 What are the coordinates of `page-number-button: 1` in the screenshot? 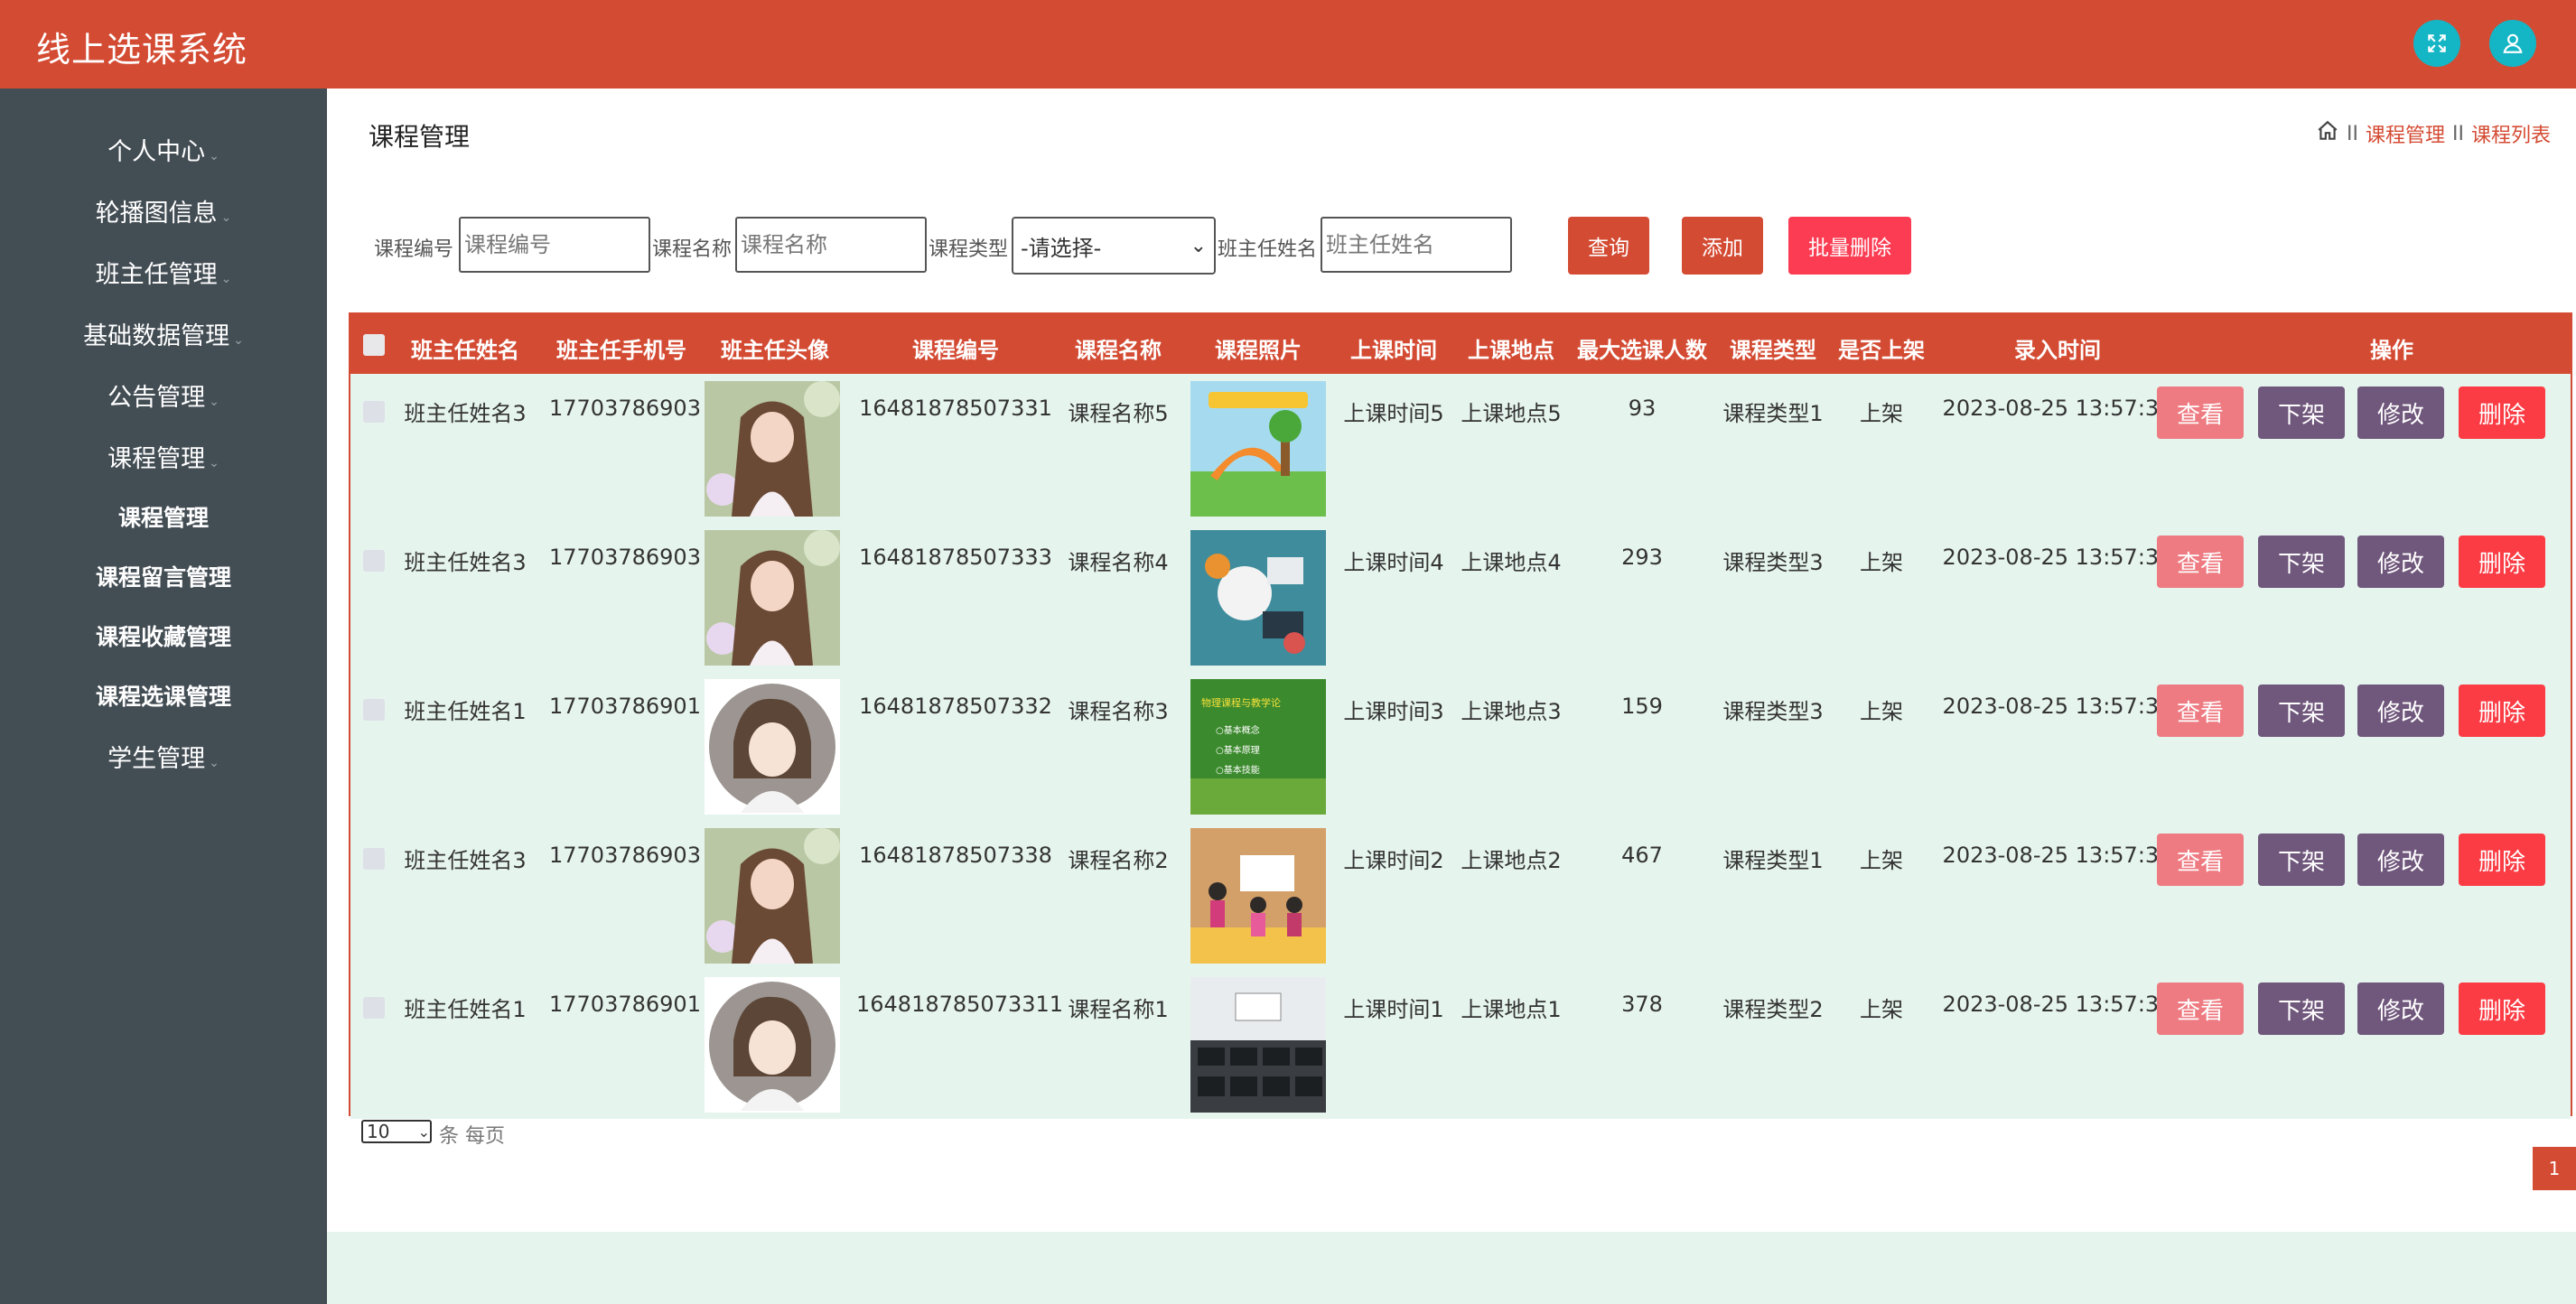 It's located at (2554, 1169).